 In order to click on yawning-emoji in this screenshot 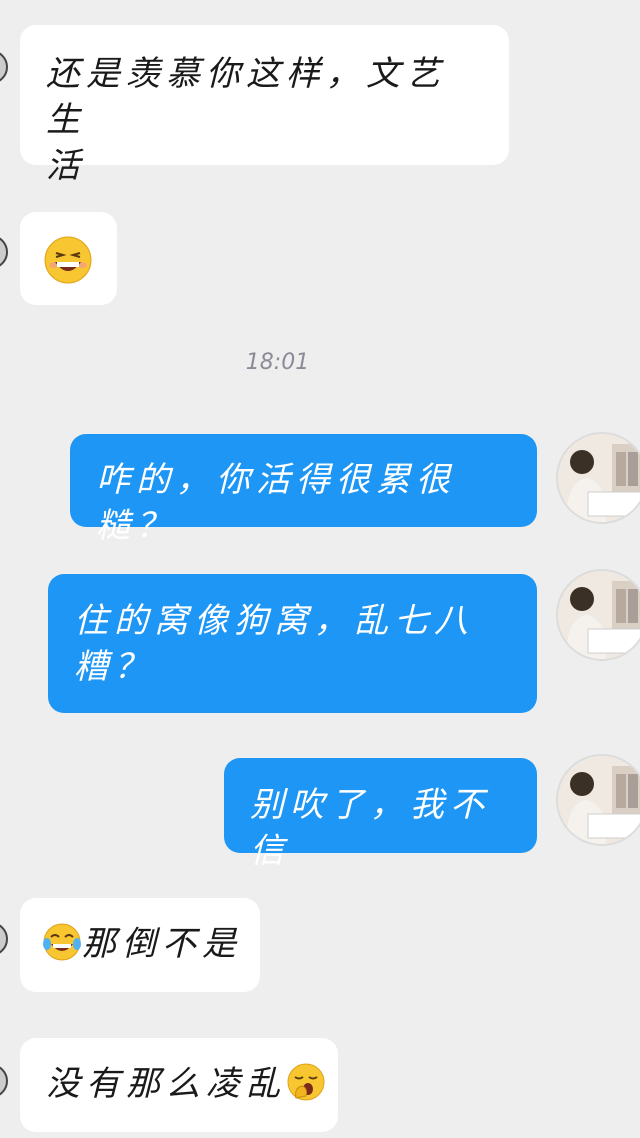, I will do `click(306, 1082)`.